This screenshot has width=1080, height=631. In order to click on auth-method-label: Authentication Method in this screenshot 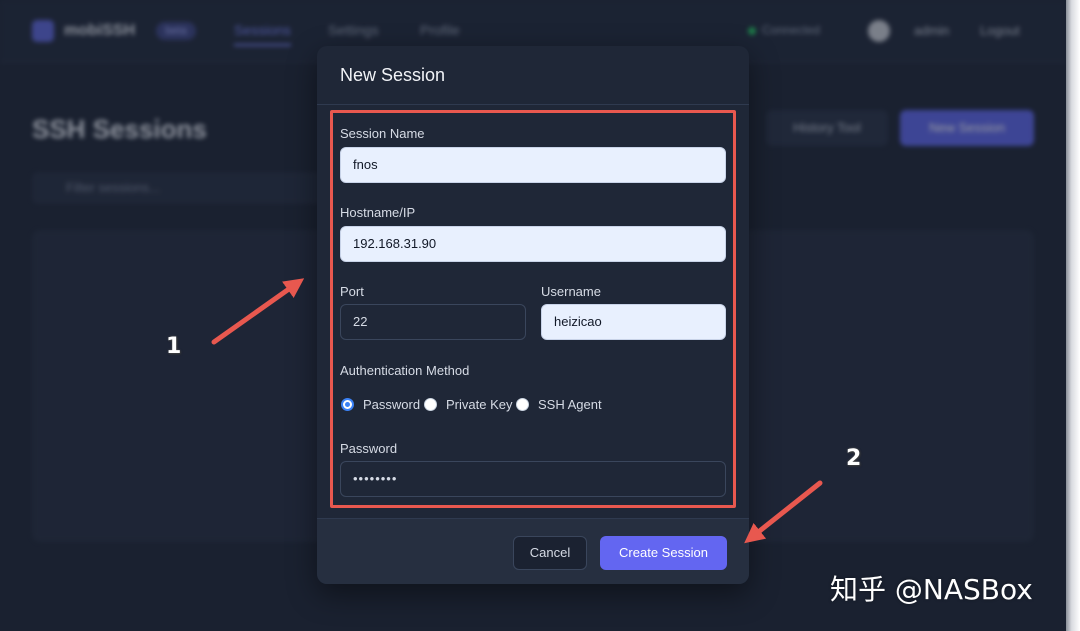, I will do `click(405, 370)`.